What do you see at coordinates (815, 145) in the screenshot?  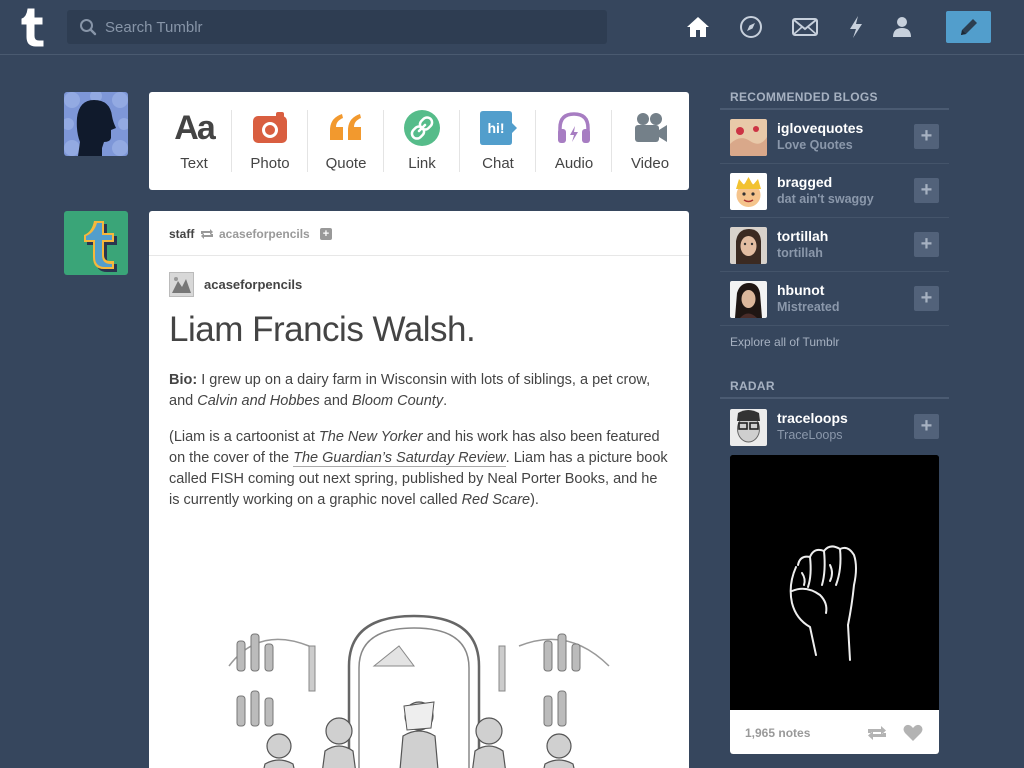 I see `blog-title: Love Quotes` at bounding box center [815, 145].